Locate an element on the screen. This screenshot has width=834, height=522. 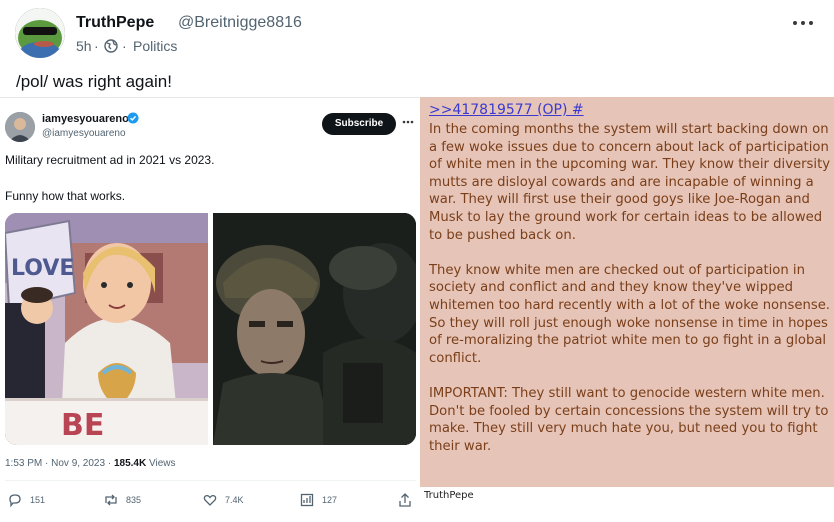
share-icon is located at coordinates (405, 500).